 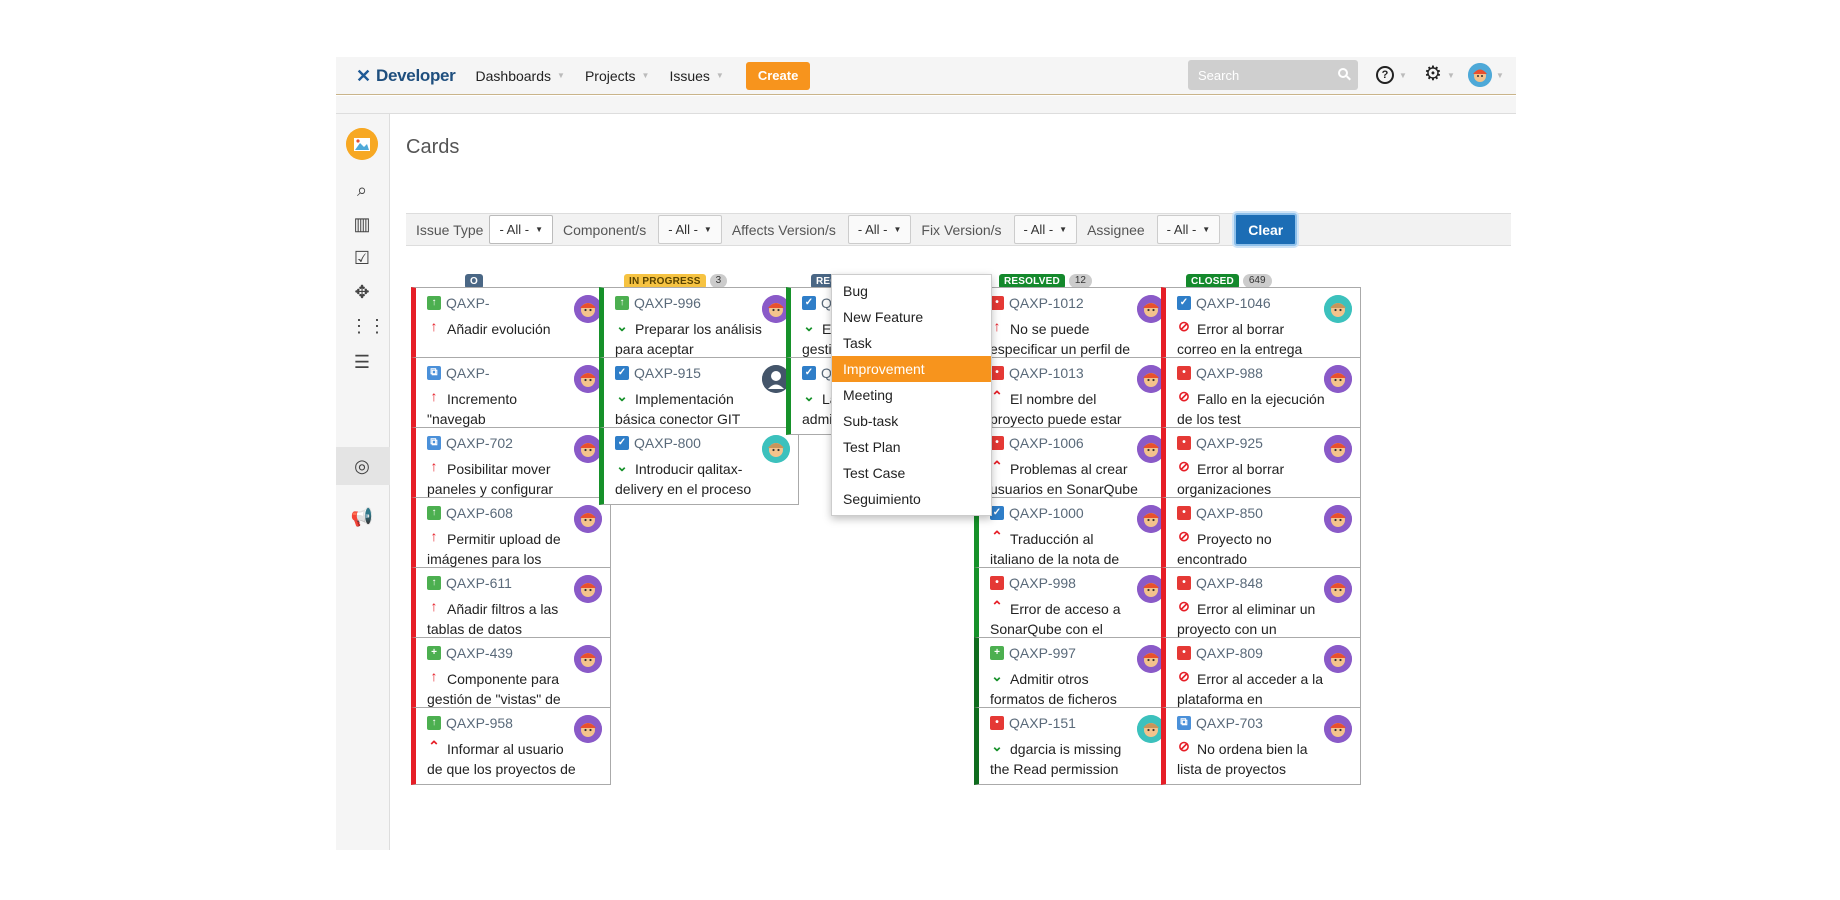 What do you see at coordinates (1045, 229) in the screenshot?
I see `fix-version-select: - All - ▼` at bounding box center [1045, 229].